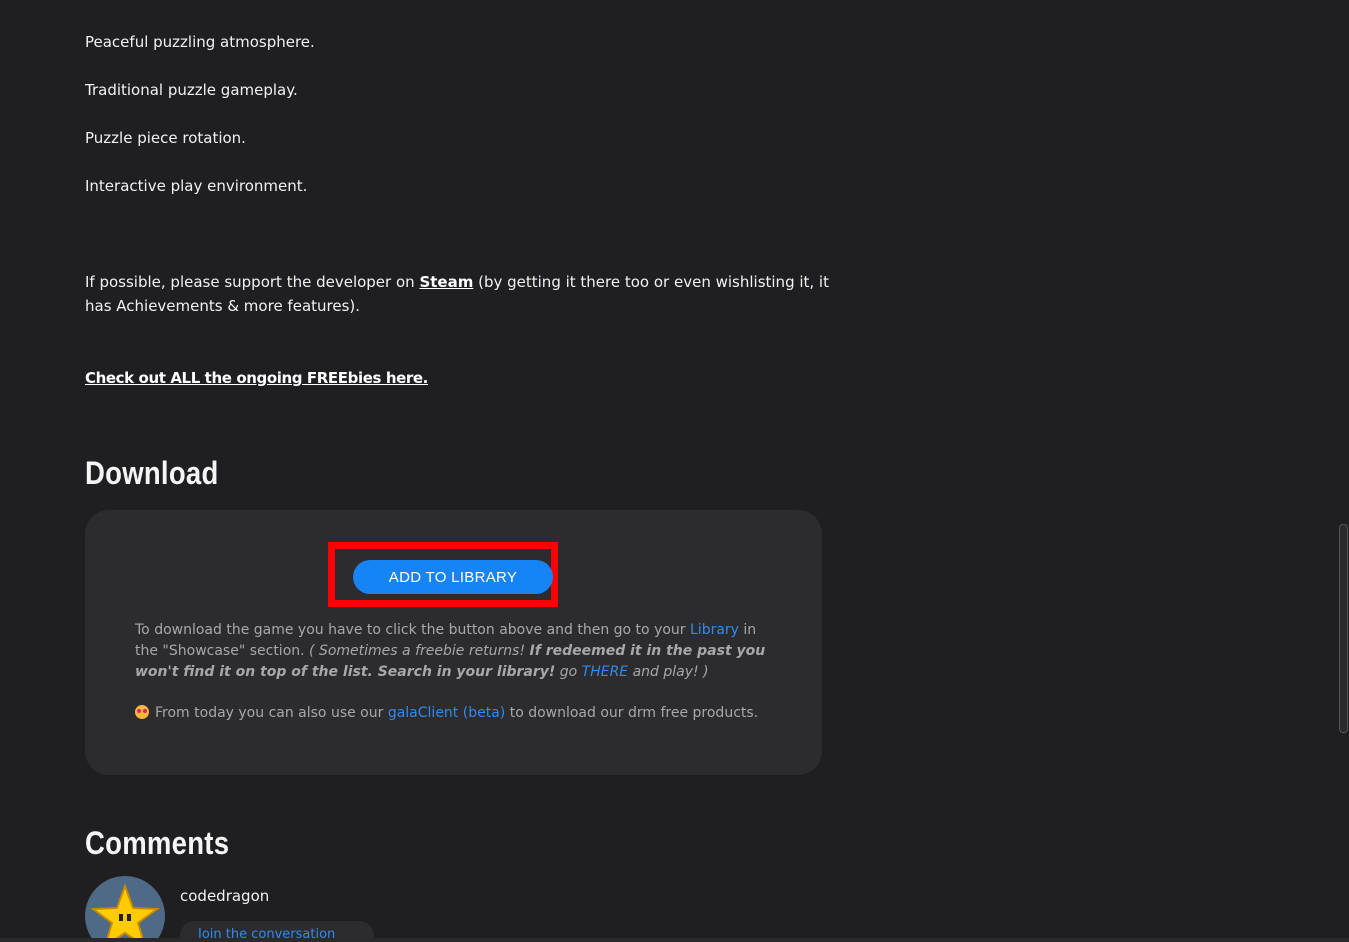 This screenshot has width=1349, height=942. I want to click on freebies-link: Check out ALL the ongoing FREEbies here., so click(256, 378).